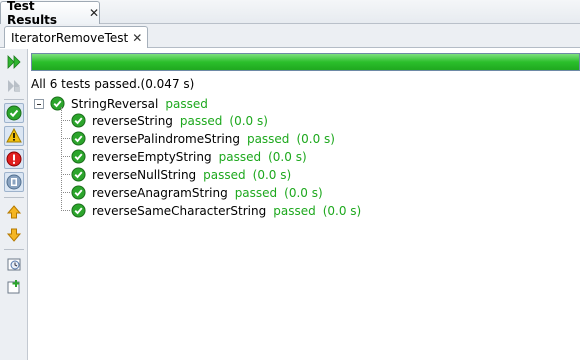 The width and height of the screenshot is (580, 360). Describe the element at coordinates (152, 156) in the screenshot. I see `test-name: reverseEmptyString` at that location.